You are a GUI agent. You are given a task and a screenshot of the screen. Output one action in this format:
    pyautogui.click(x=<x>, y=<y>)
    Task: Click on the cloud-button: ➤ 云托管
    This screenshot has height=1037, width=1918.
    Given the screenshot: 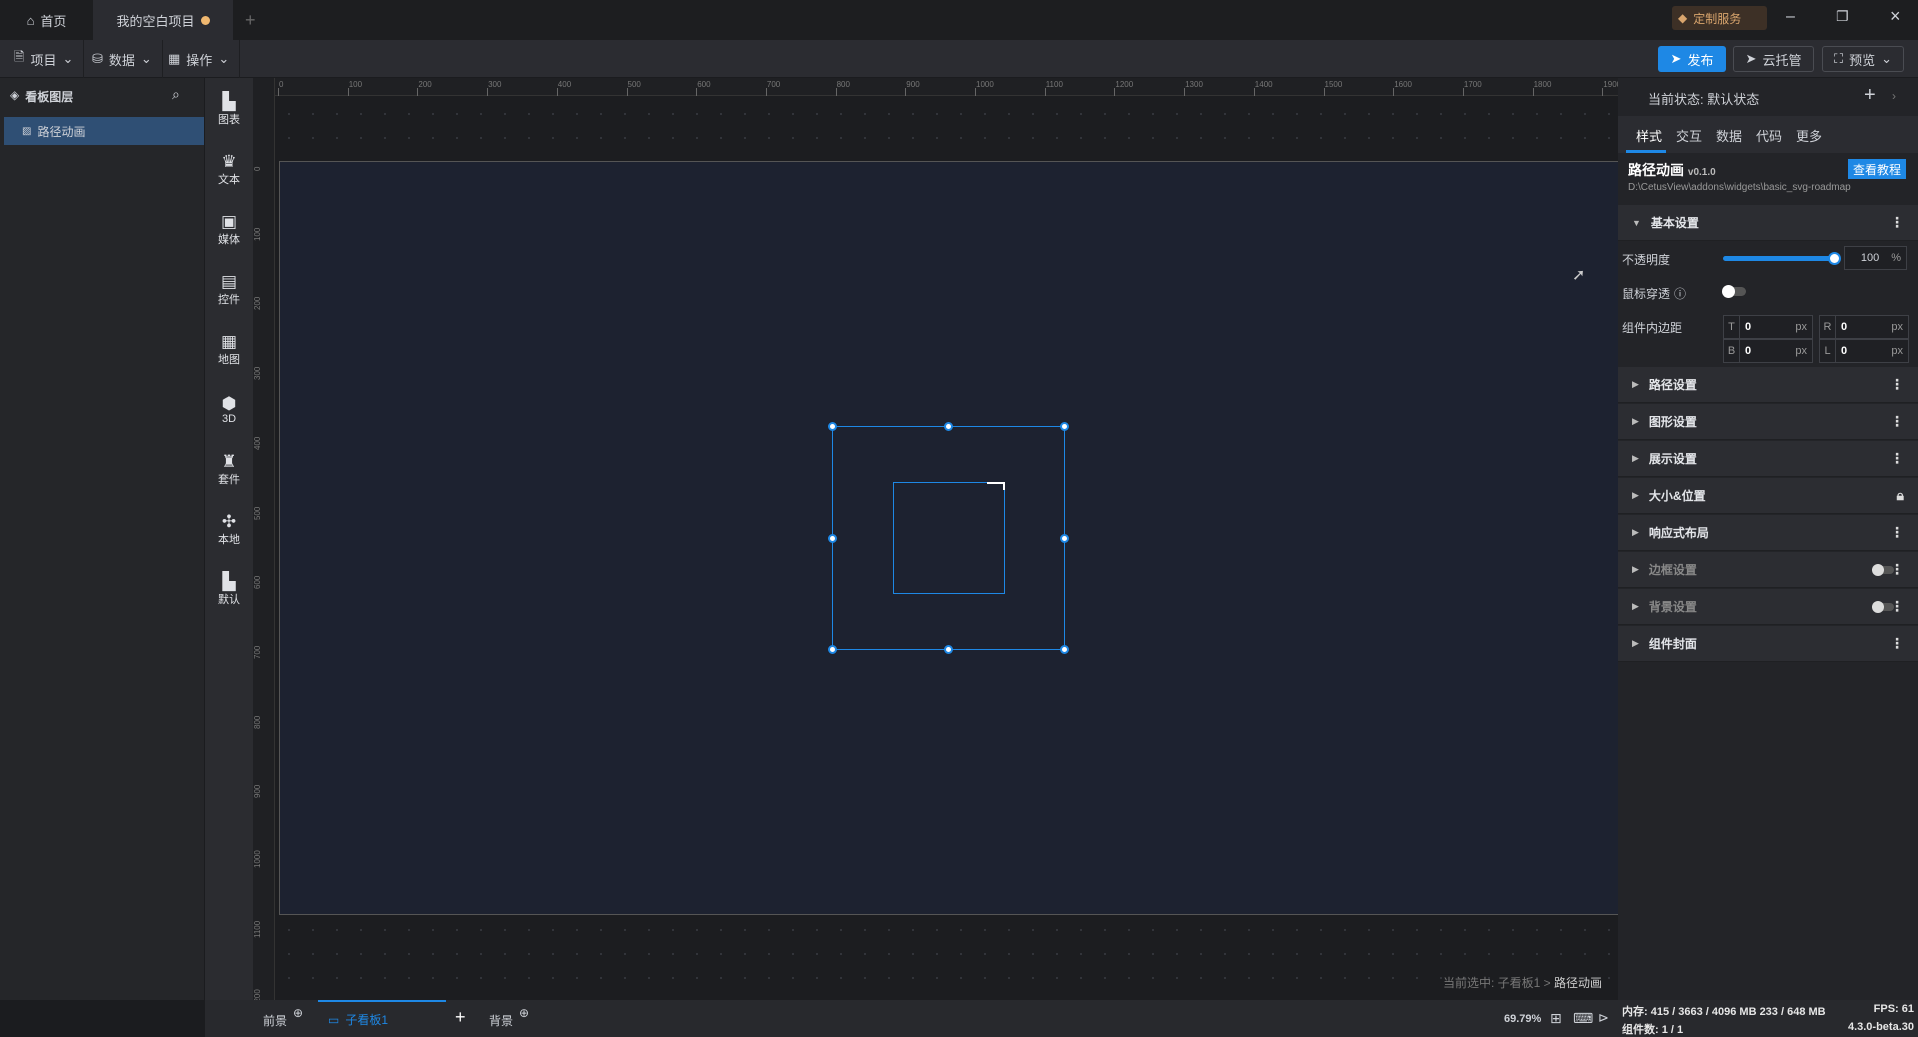 What is the action you would take?
    pyautogui.click(x=1773, y=59)
    